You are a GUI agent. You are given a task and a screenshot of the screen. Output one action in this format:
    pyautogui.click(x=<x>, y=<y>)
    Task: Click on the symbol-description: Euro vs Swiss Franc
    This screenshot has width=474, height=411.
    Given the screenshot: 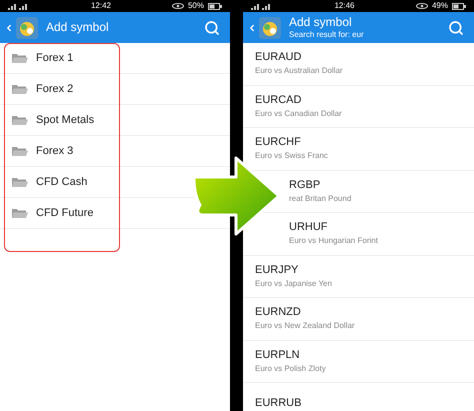 What is the action you would take?
    pyautogui.click(x=292, y=156)
    